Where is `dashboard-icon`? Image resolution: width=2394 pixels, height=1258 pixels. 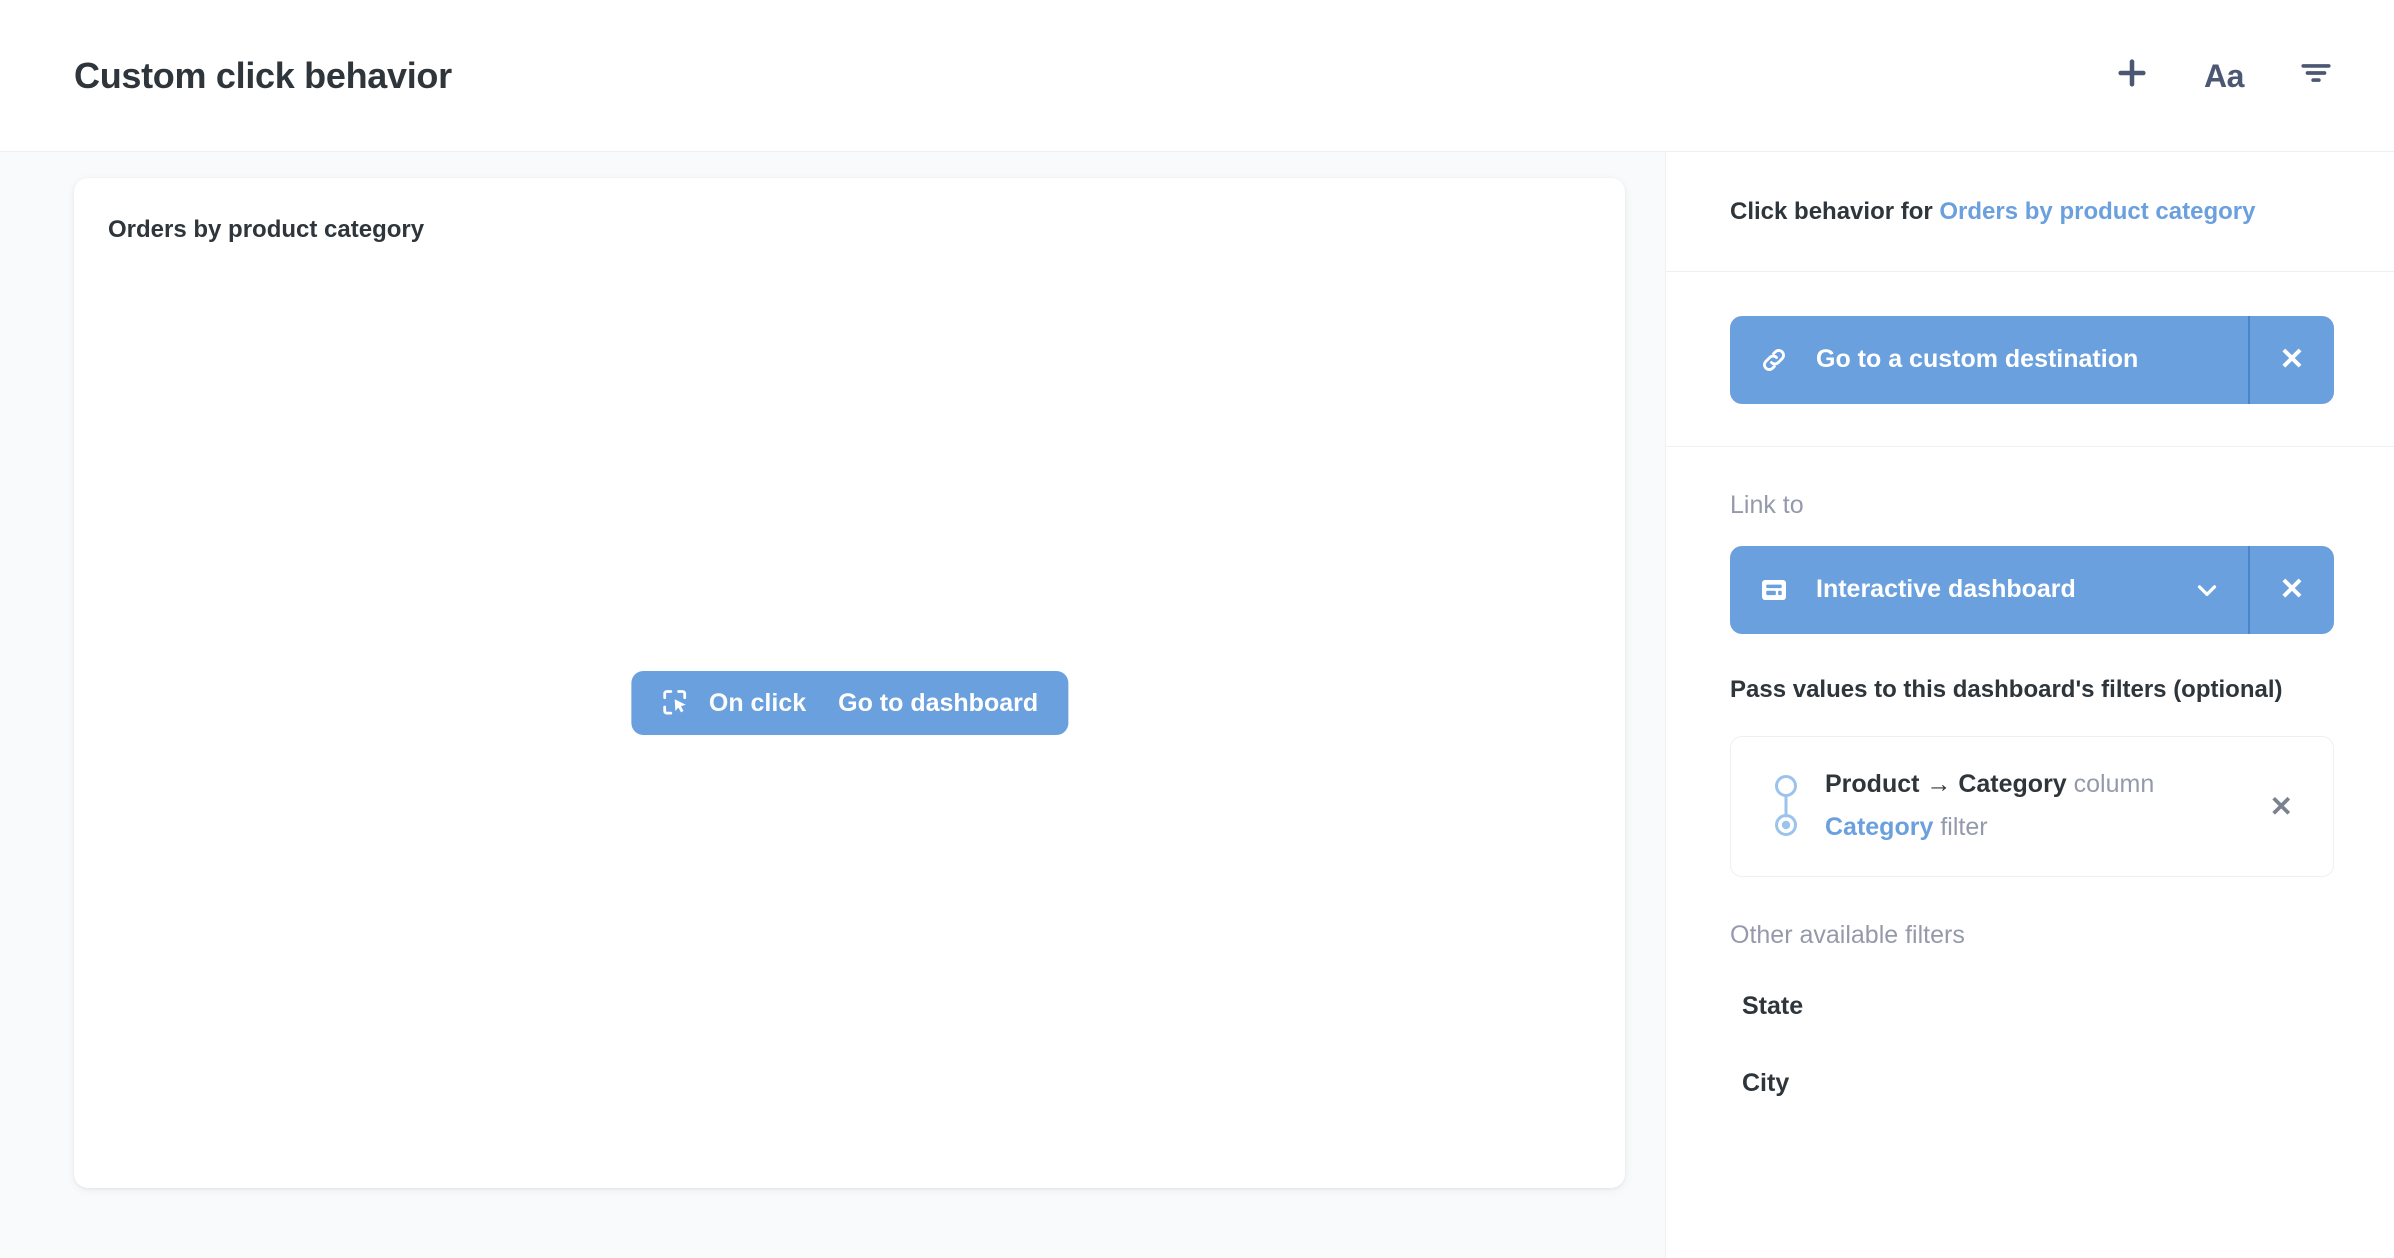 dashboard-icon is located at coordinates (1774, 590).